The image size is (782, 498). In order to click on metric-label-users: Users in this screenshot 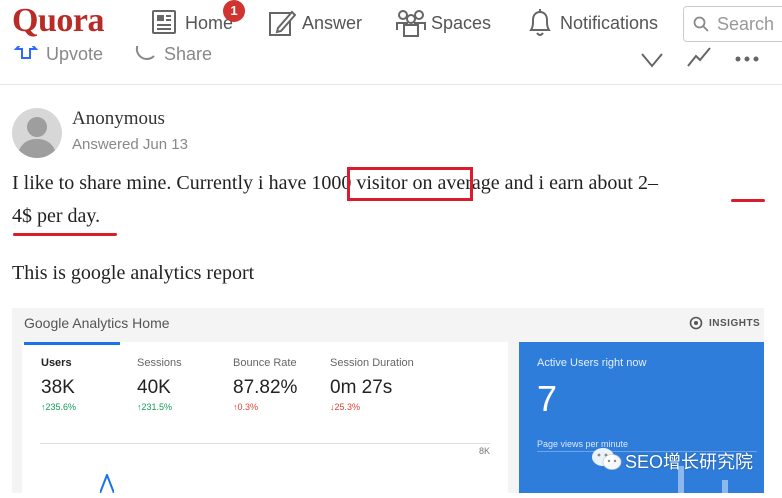, I will do `click(56, 363)`.